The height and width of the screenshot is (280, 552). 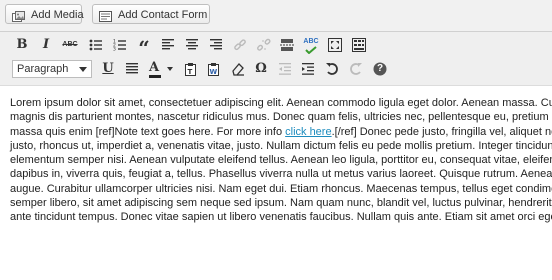 I want to click on insert-link-button, so click(x=240, y=45).